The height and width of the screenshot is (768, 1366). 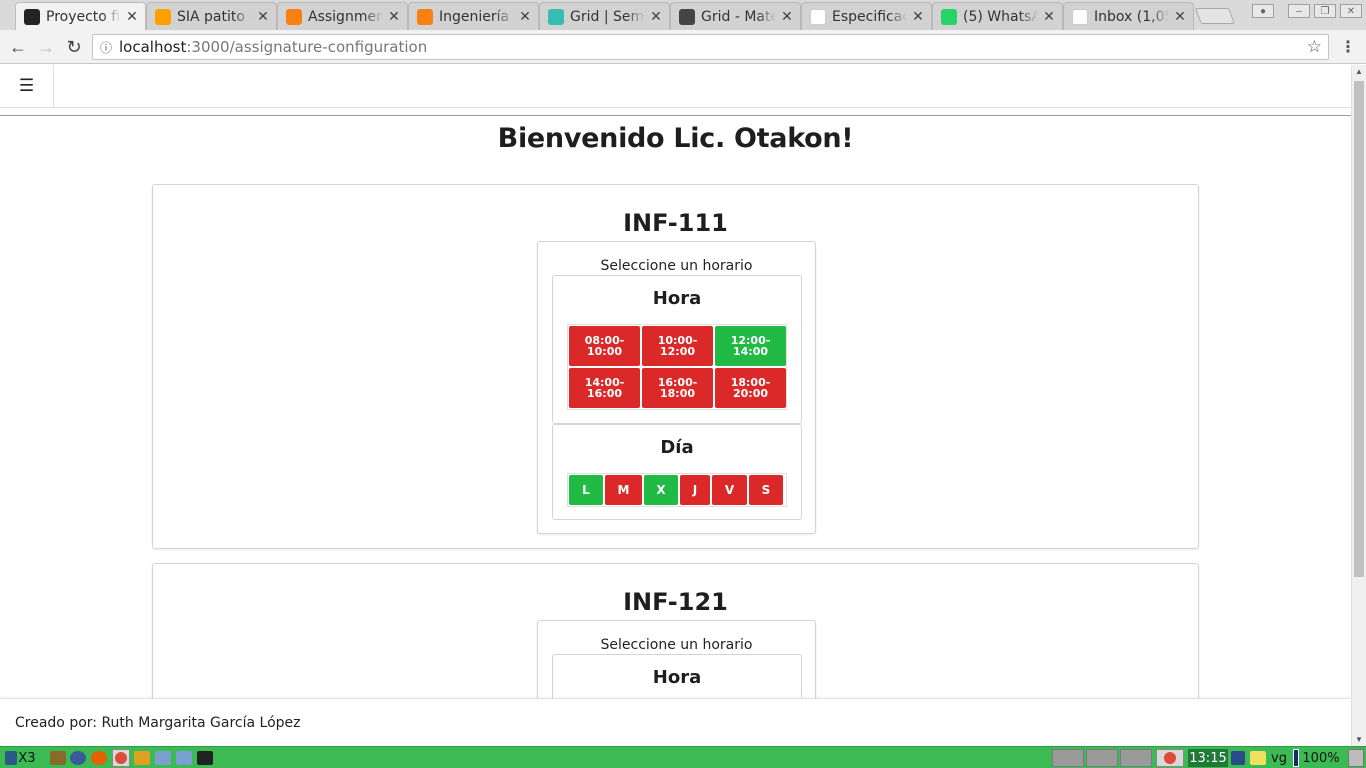 What do you see at coordinates (677, 447) in the screenshot?
I see `day-panel-title: Día` at bounding box center [677, 447].